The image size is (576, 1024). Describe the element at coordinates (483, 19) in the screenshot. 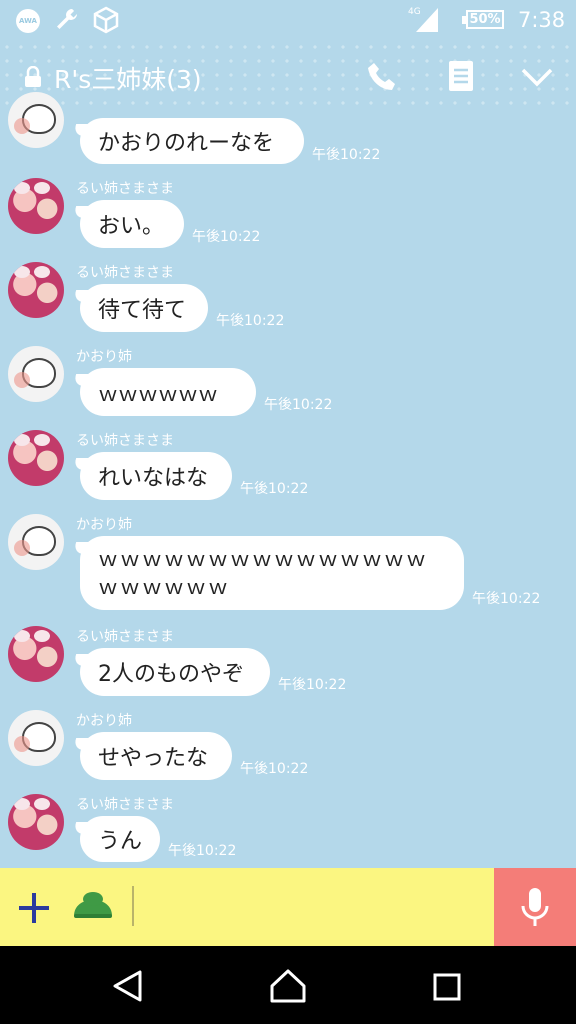

I see `battery-indicator: 50%` at that location.